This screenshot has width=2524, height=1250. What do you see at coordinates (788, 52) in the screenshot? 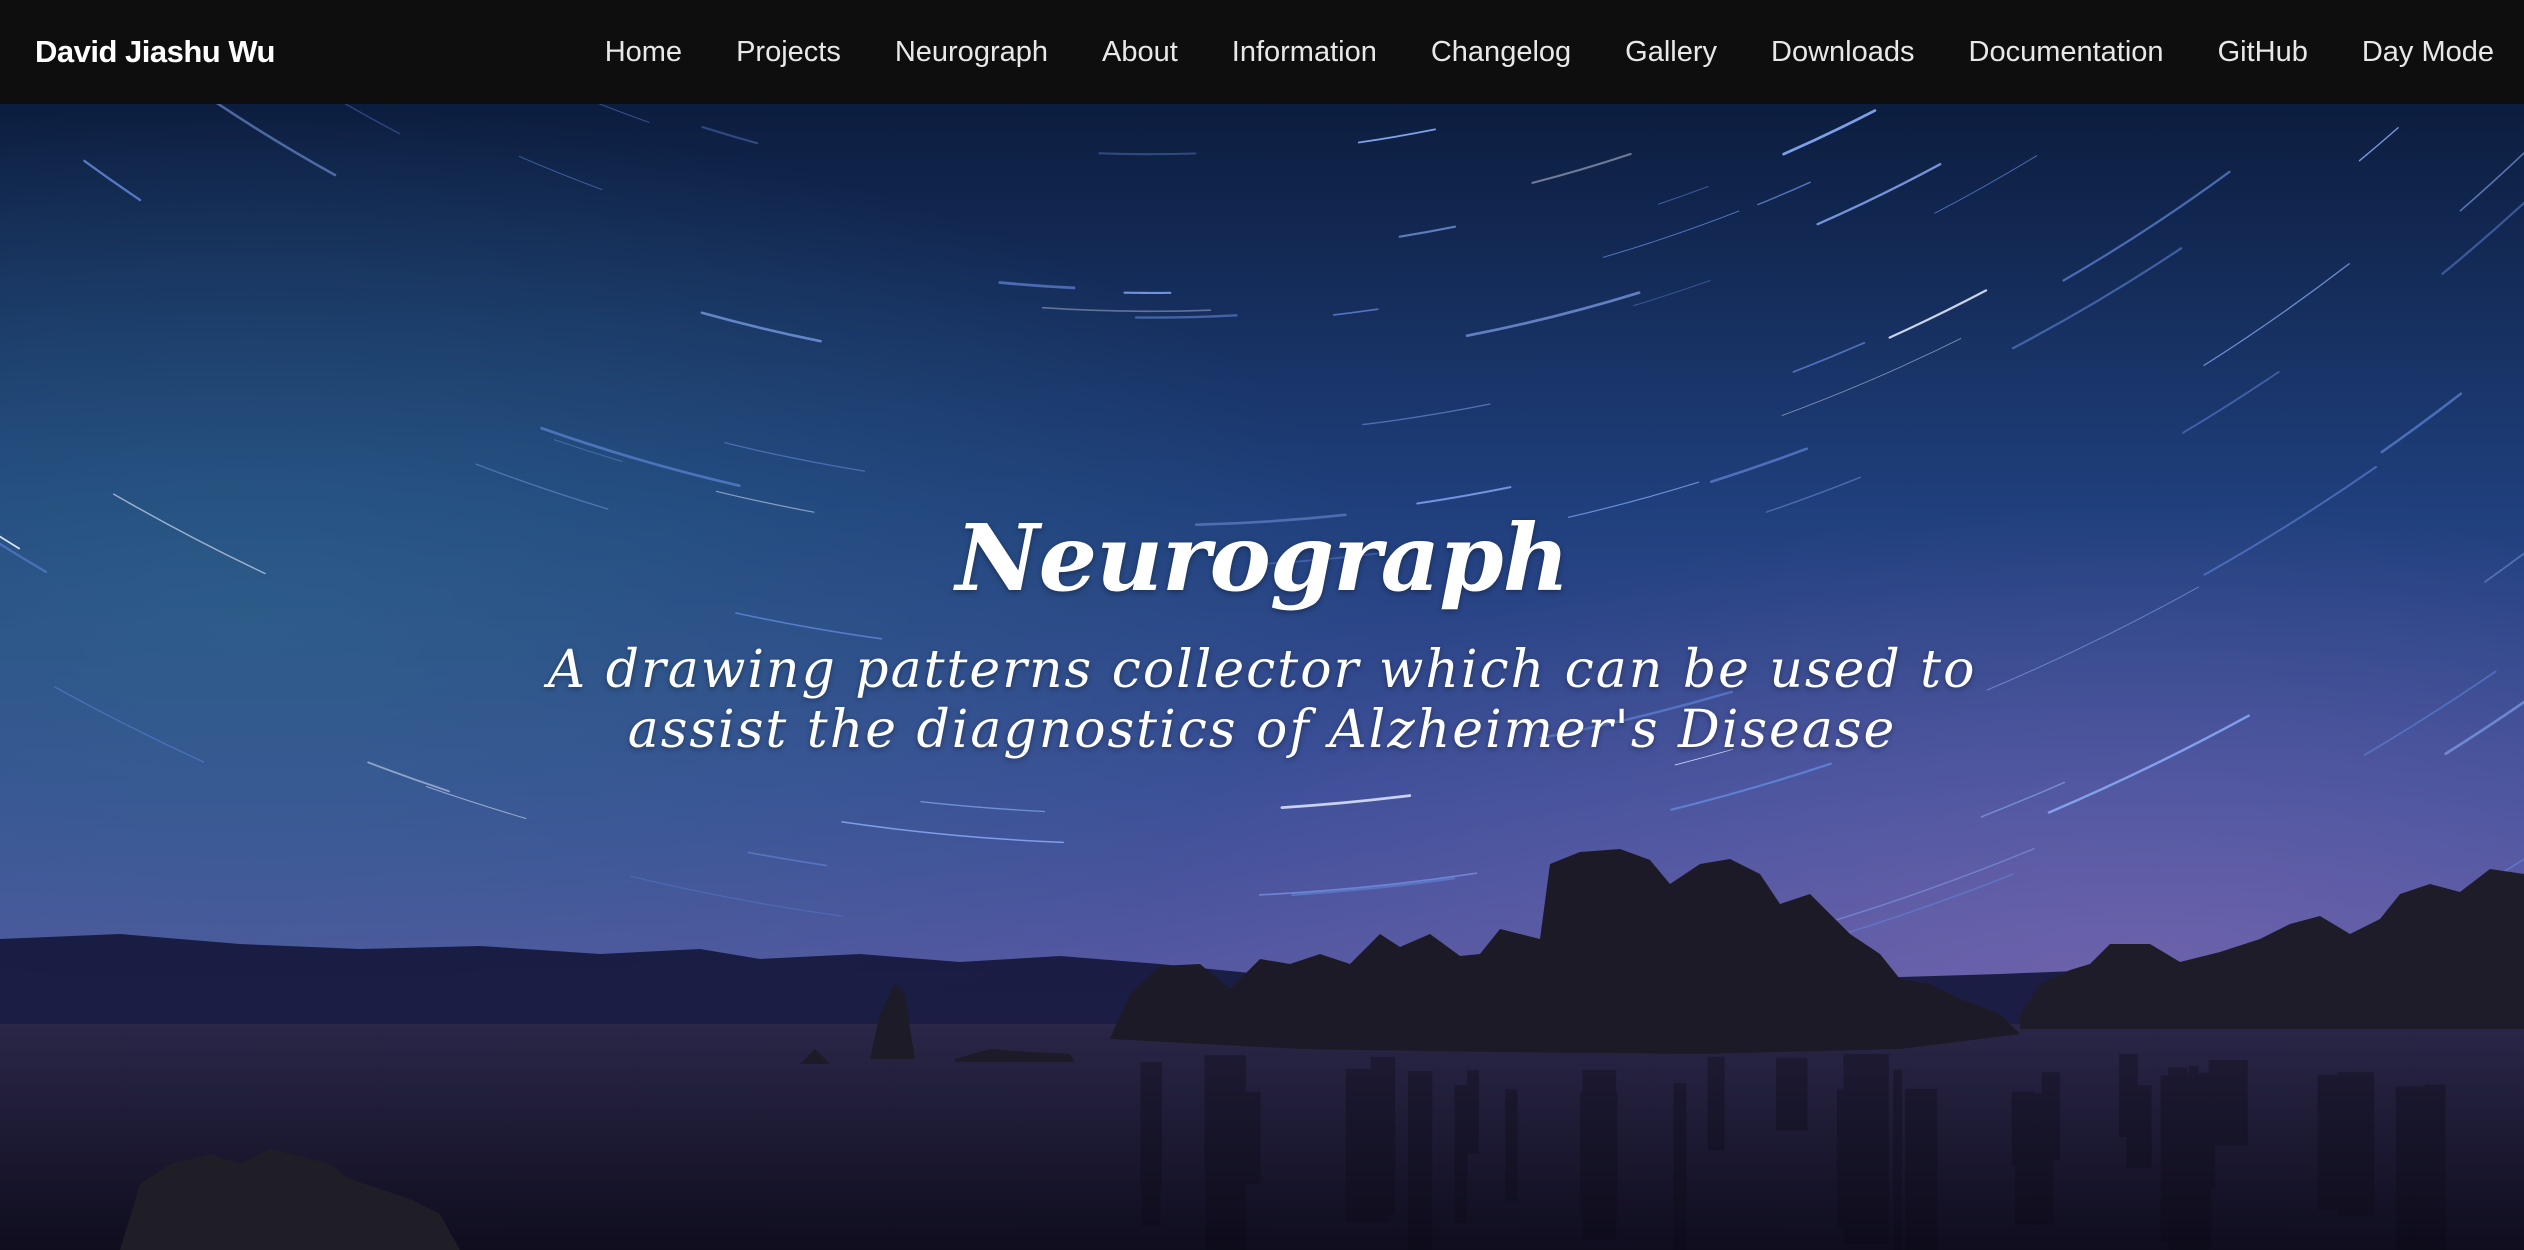
I see `nav-projects: Projects` at bounding box center [788, 52].